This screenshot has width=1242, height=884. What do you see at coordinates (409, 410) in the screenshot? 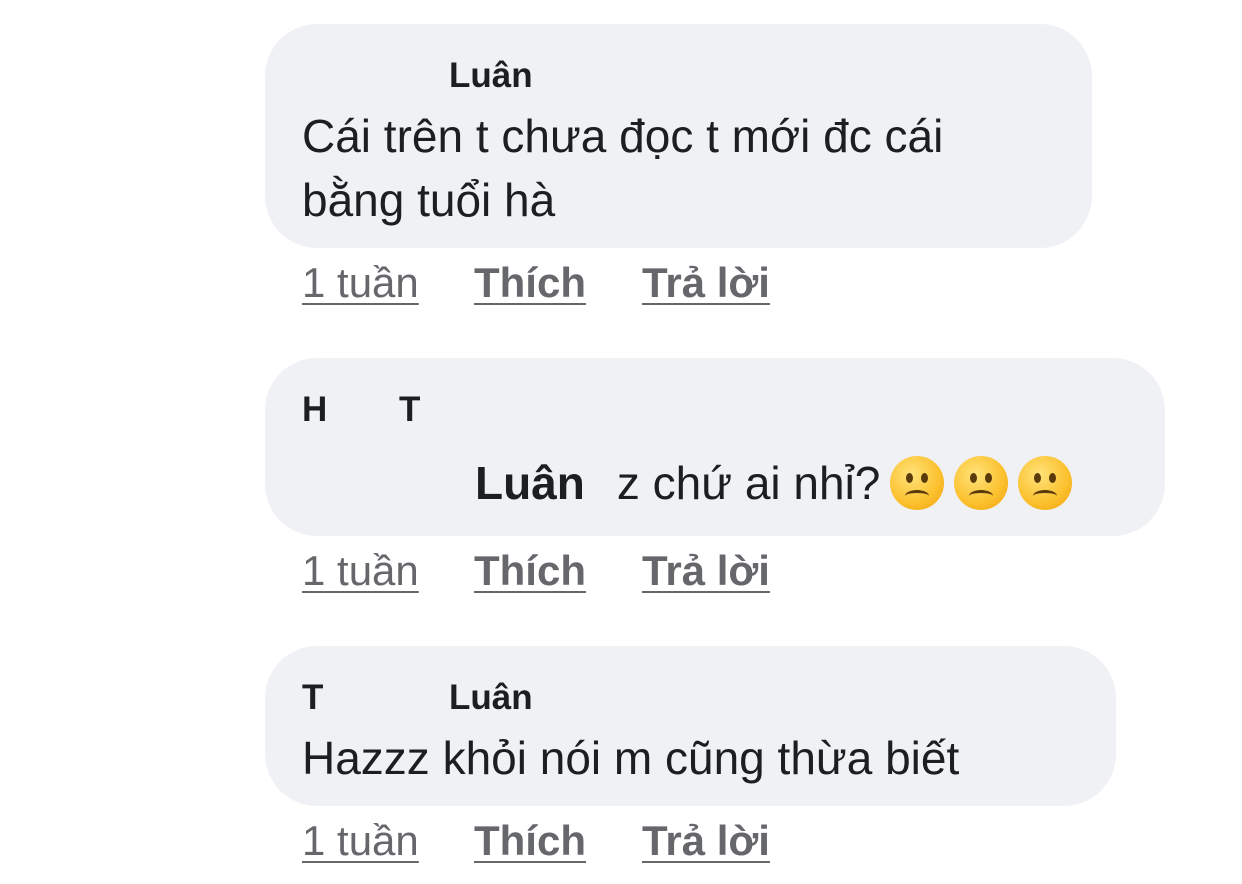
I see `comment-author-second: T` at bounding box center [409, 410].